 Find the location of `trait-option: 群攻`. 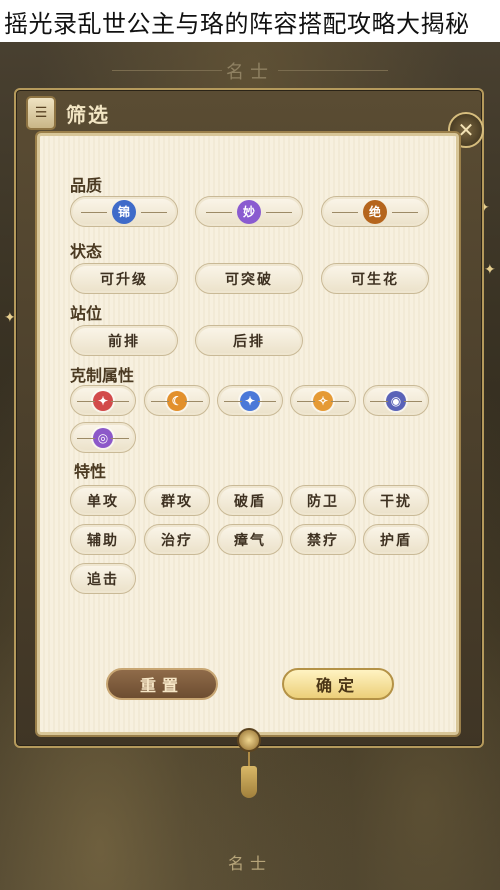

trait-option: 群攻 is located at coordinates (177, 500).